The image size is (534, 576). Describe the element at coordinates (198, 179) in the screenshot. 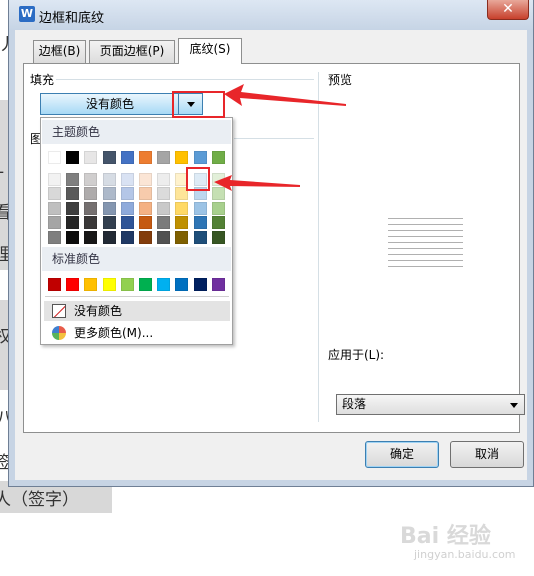

I see `highlight-box-swatch` at that location.